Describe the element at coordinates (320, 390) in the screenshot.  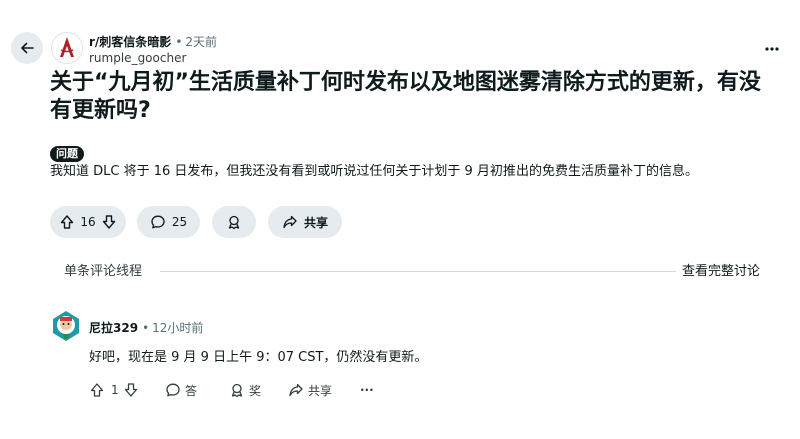
I see `comment-share-label: 共享` at that location.